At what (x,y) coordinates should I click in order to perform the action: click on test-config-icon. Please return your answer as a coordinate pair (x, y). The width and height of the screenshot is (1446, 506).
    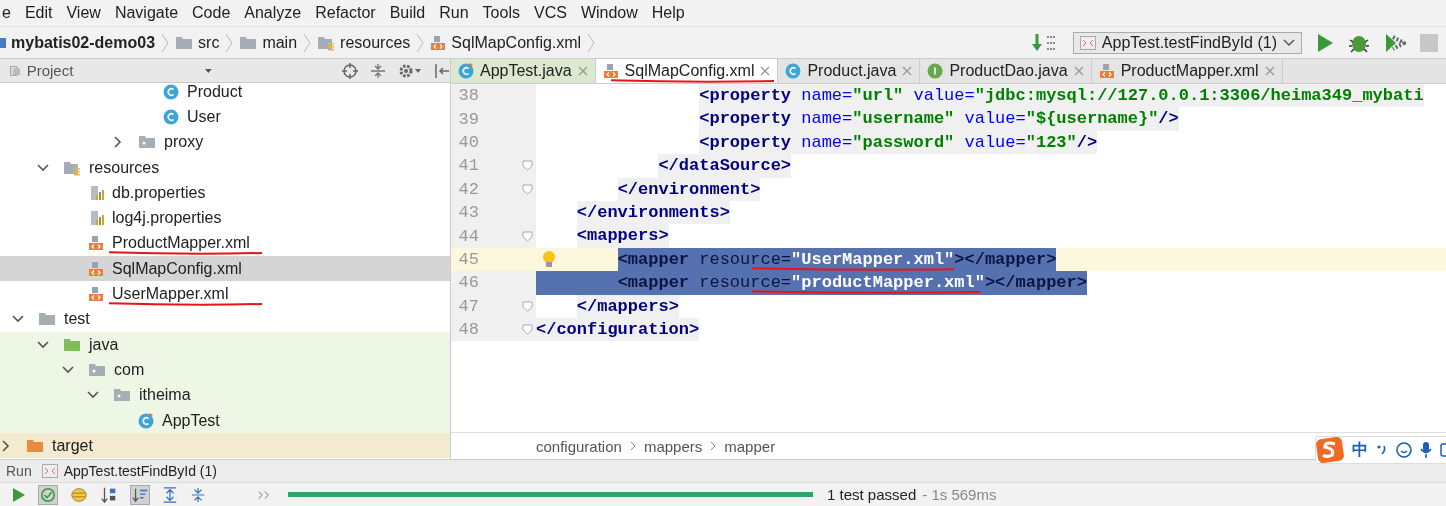
    Looking at the image, I should click on (49, 471).